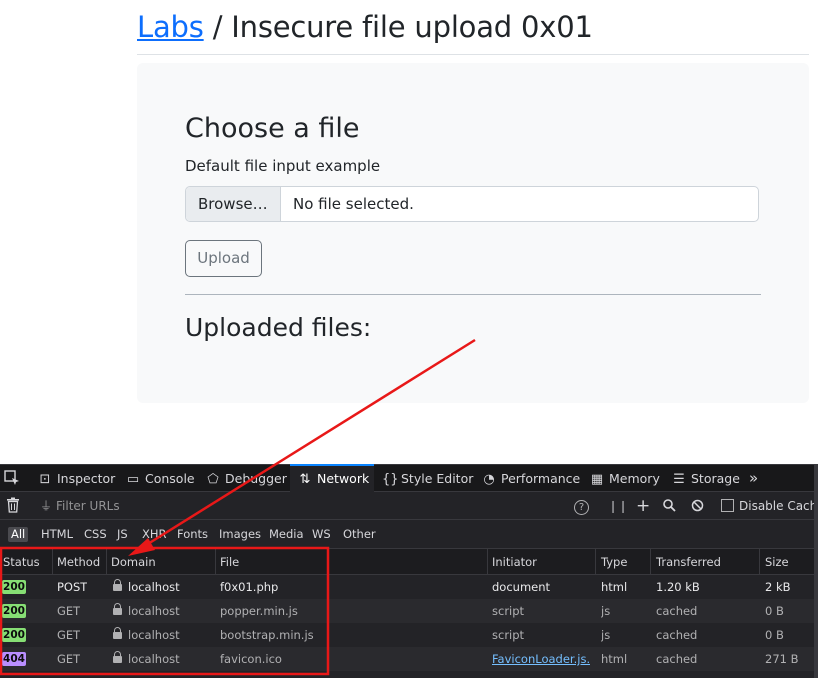 This screenshot has width=818, height=678. Describe the element at coordinates (390, 479) in the screenshot. I see `style-editor-icon: {}` at that location.